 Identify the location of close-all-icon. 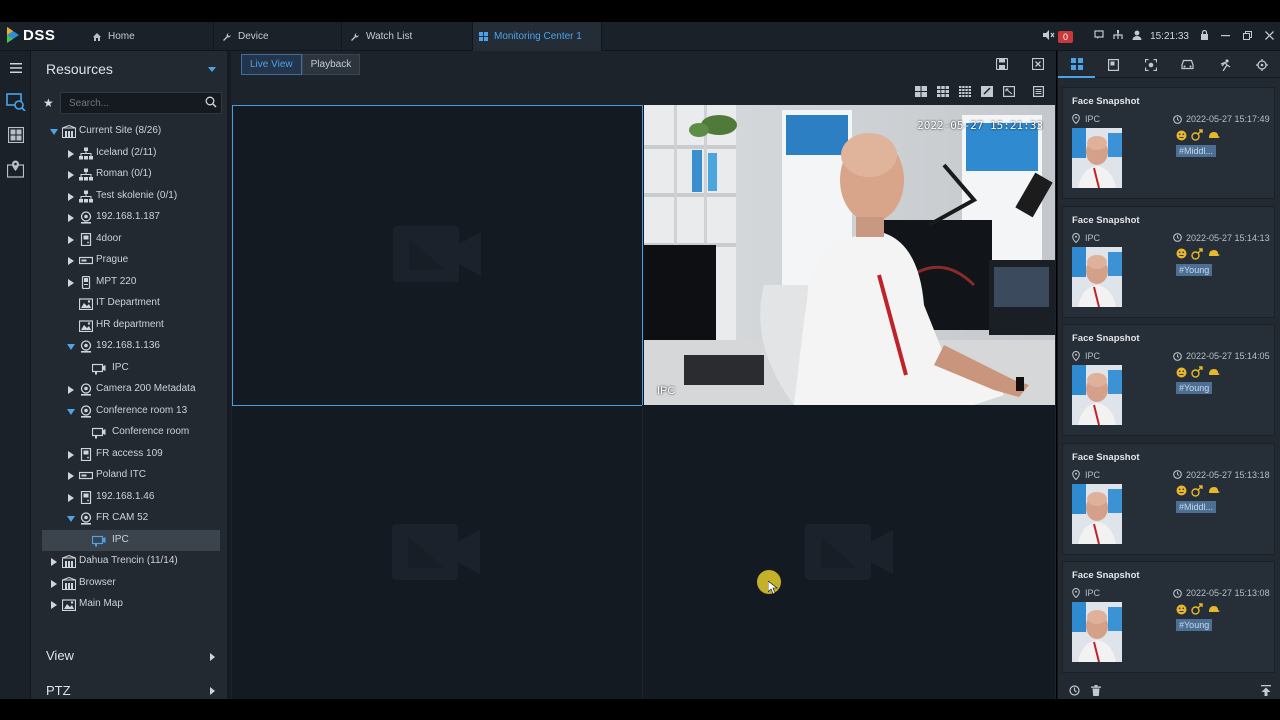
(1038, 64).